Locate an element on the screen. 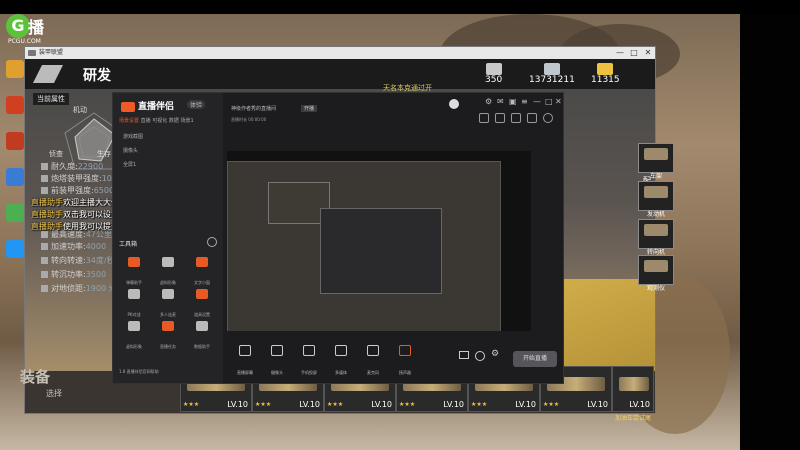 Image resolution: width=800 pixels, height=450 pixels. vehicle-card: LV.10 is located at coordinates (633, 389).